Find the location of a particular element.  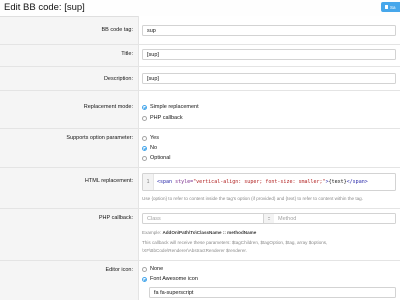

code-attribute: style= is located at coordinates (184, 182).